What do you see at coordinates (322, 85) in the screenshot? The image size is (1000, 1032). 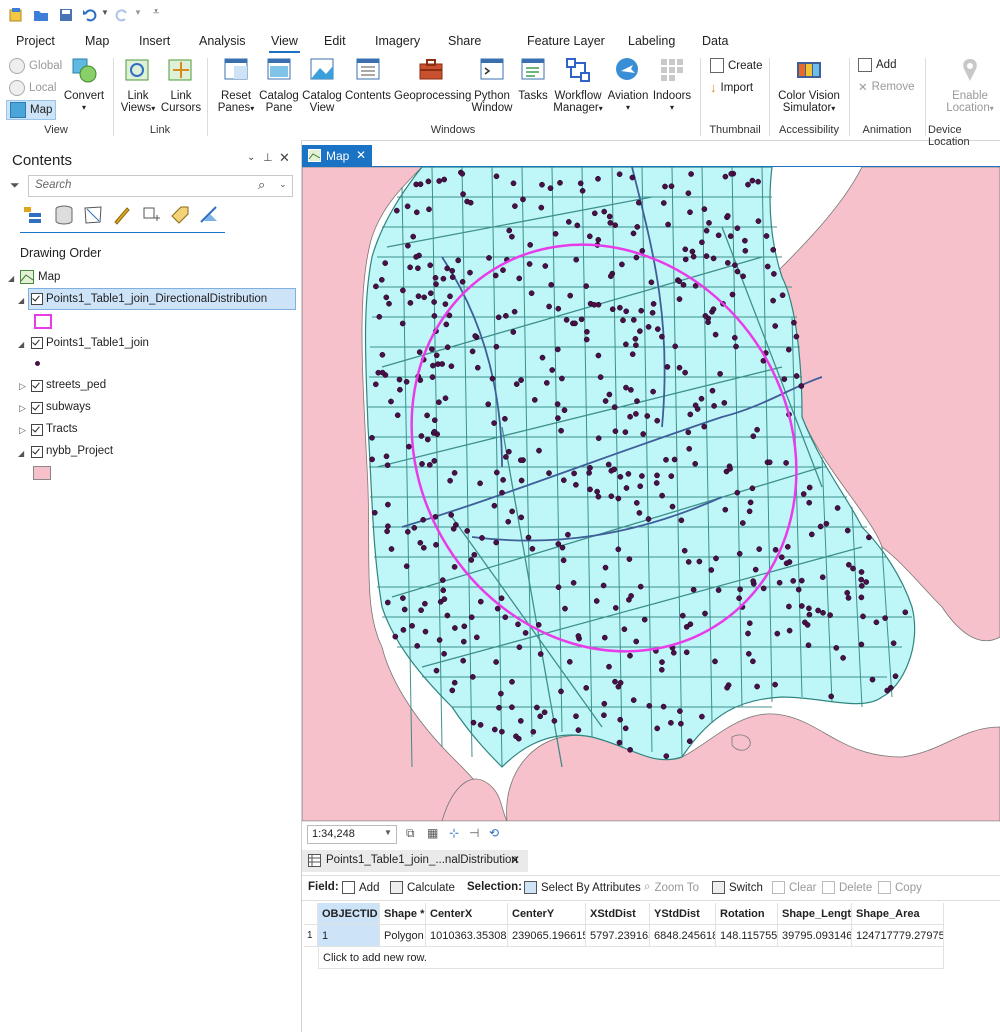 I see `catalog-view-button: Catalog View` at bounding box center [322, 85].